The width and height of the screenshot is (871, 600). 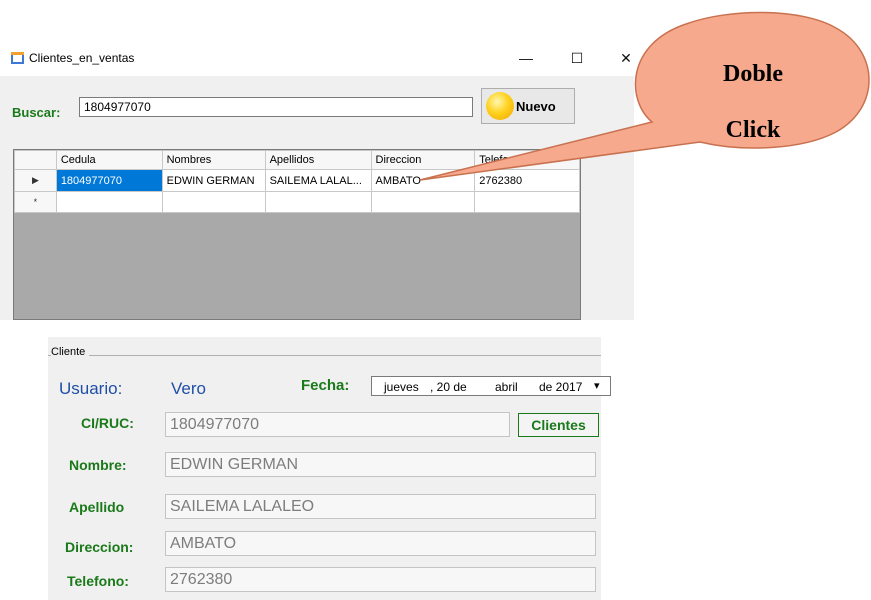 I want to click on column-header-direccion: Direccion, so click(x=423, y=160).